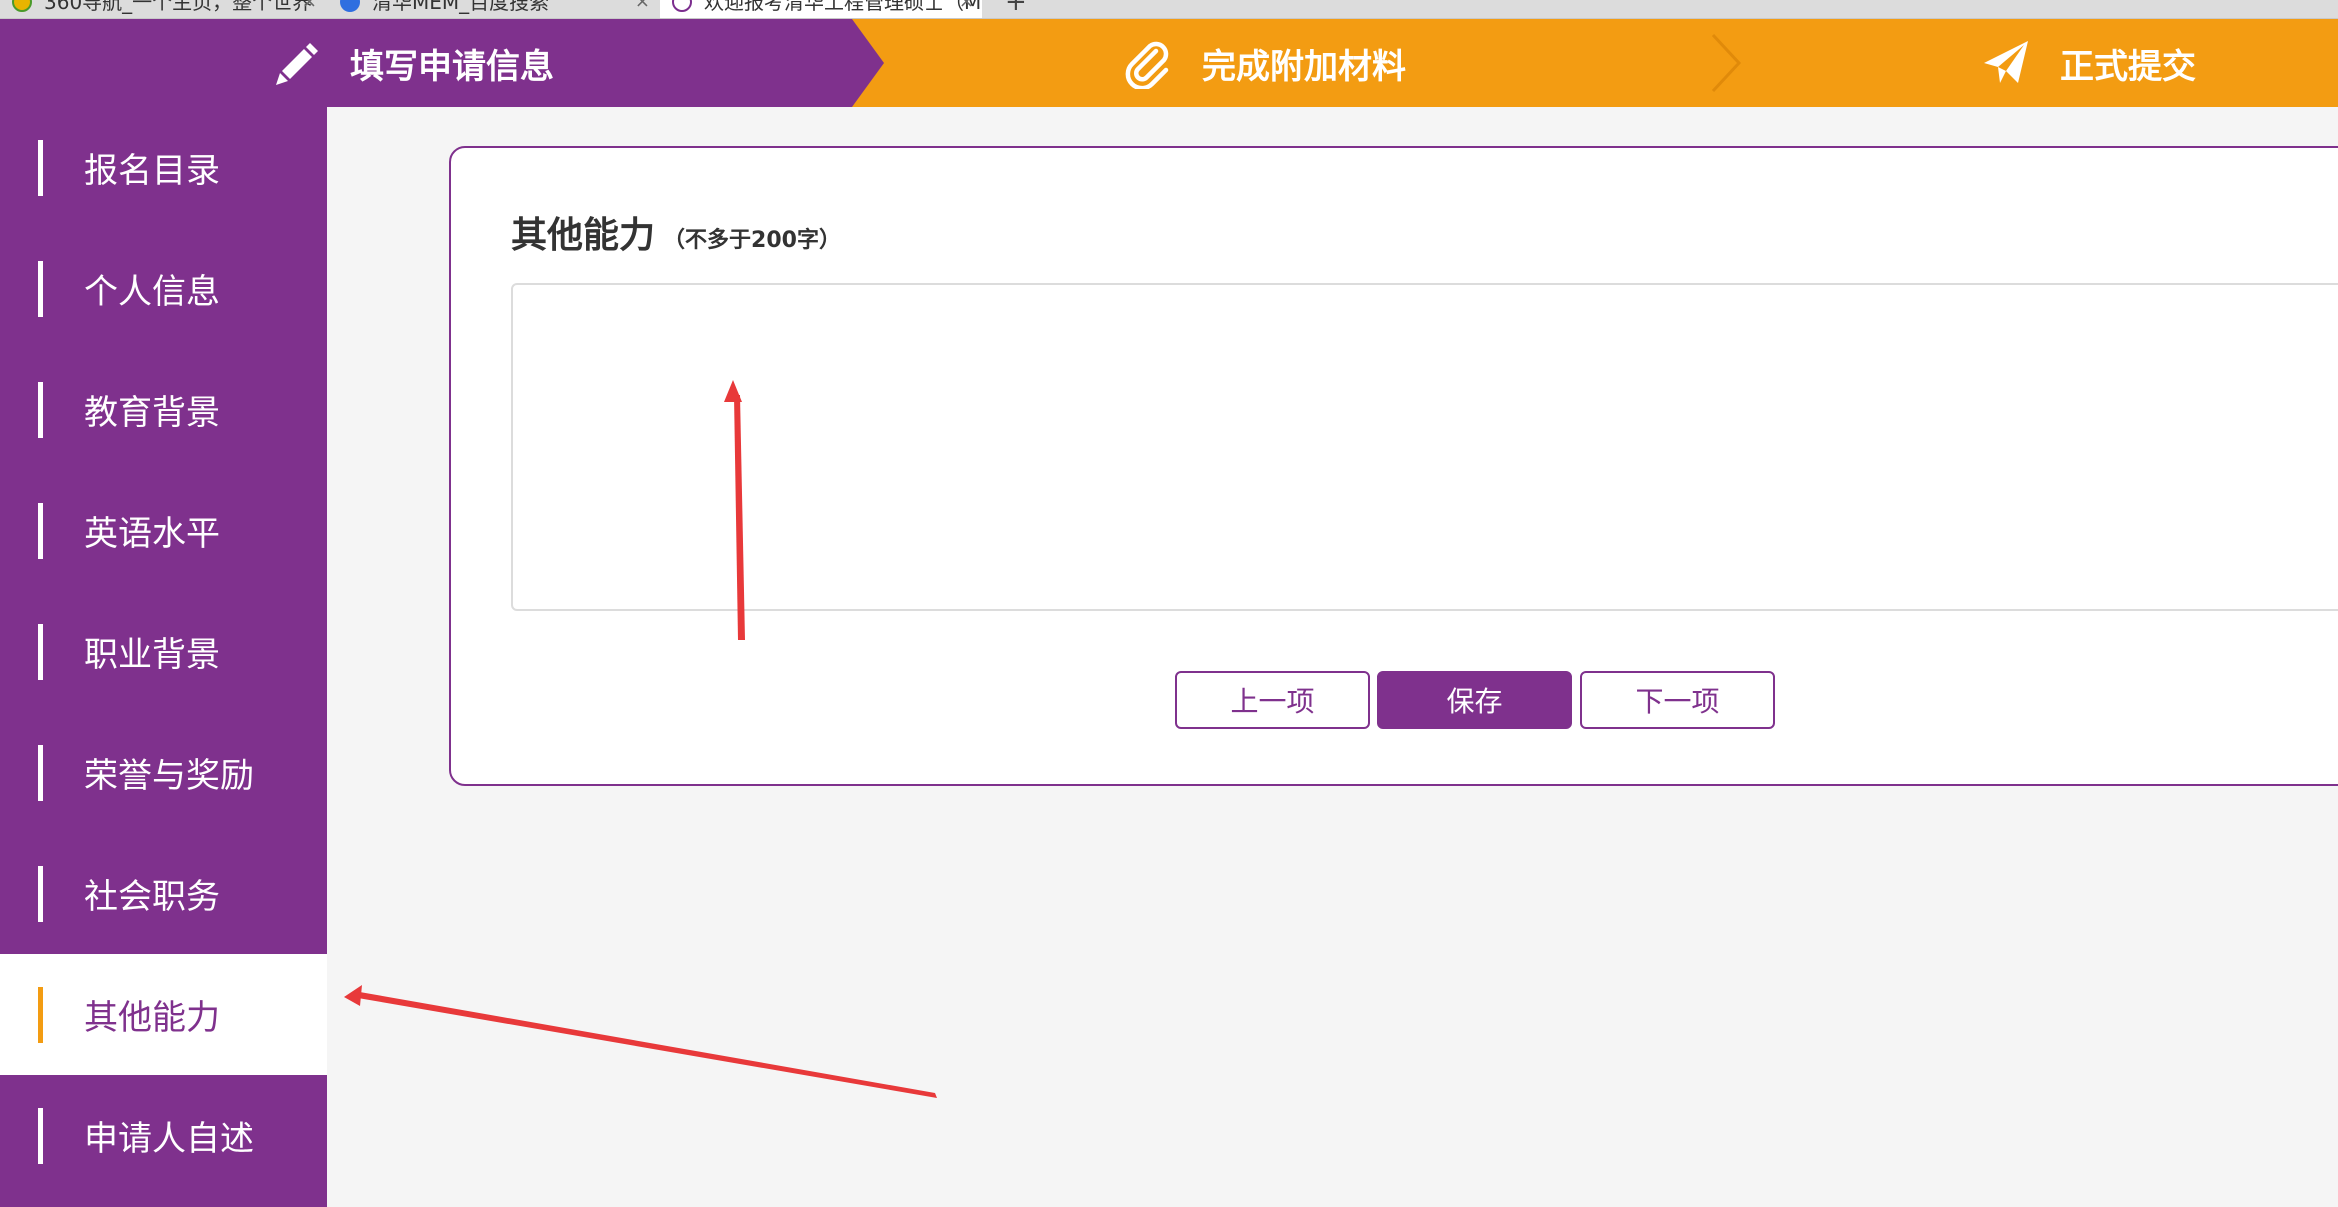  I want to click on sidebar-item-label: 英语水平, so click(152, 534).